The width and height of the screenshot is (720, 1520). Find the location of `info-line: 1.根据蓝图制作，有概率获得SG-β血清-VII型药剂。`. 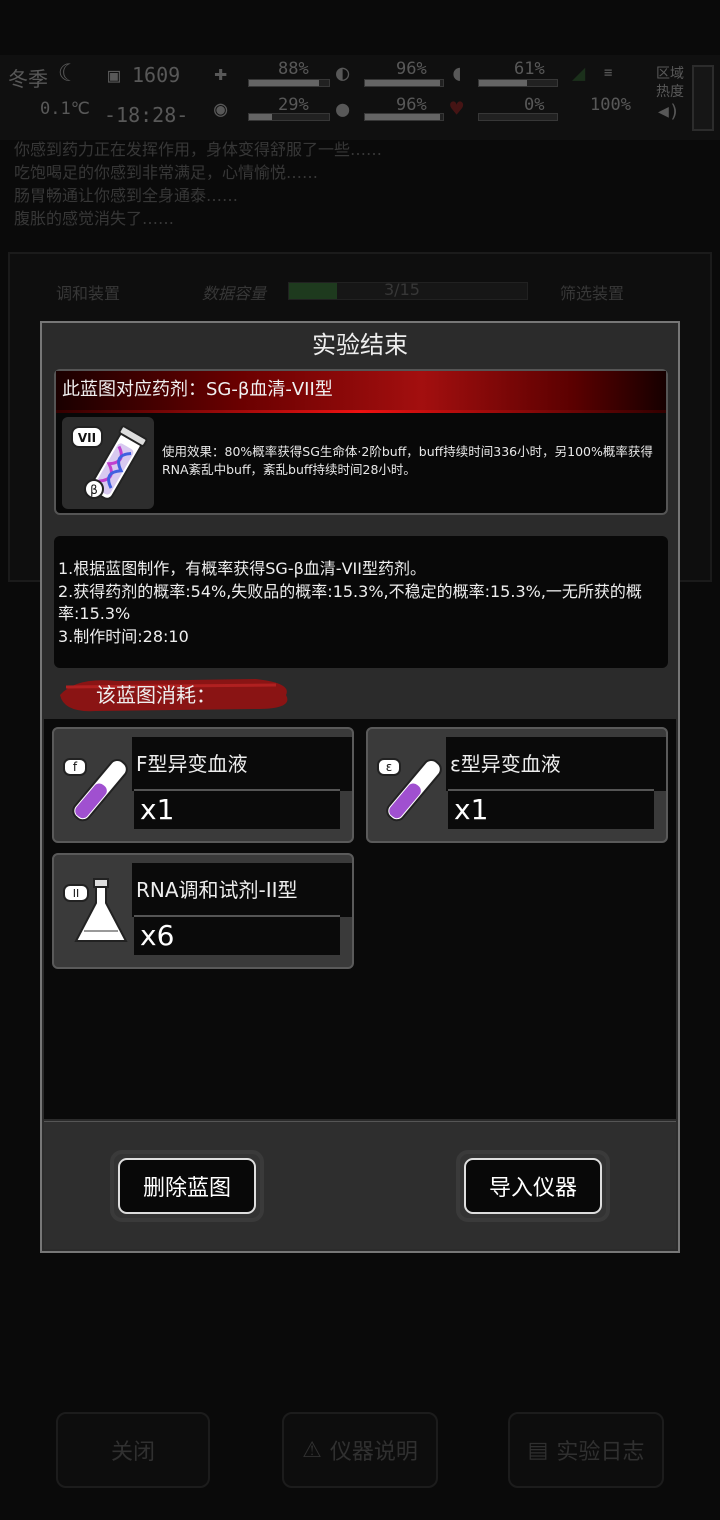

info-line: 1.根据蓝图制作，有概率获得SG-β血清-VII型药剂。 is located at coordinates (242, 568).